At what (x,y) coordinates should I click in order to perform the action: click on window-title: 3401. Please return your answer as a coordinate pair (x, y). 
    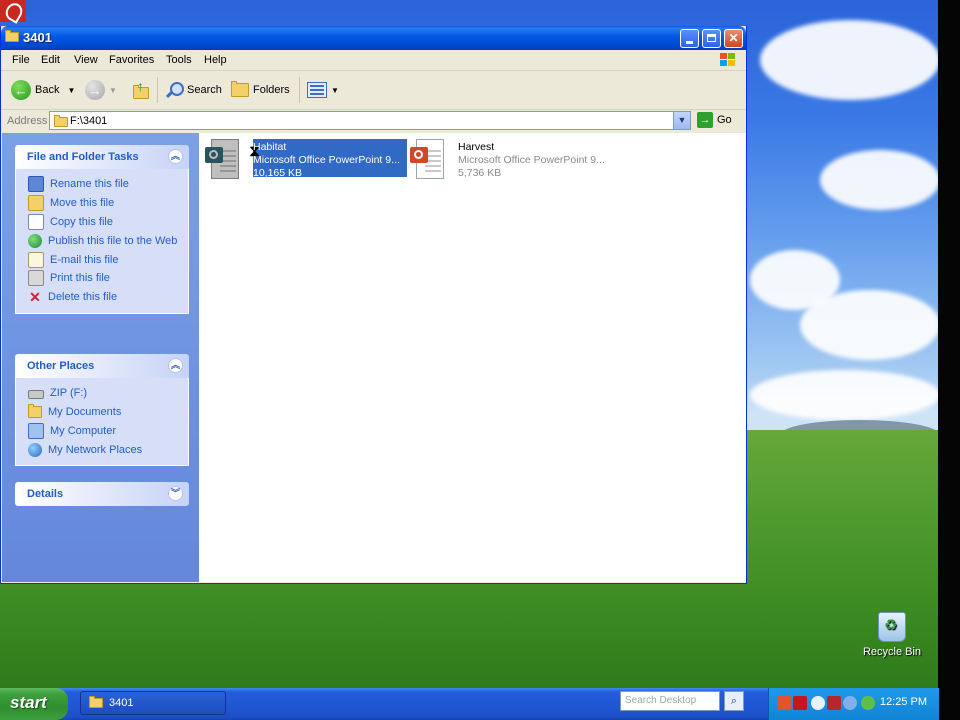
    Looking at the image, I should click on (37, 37).